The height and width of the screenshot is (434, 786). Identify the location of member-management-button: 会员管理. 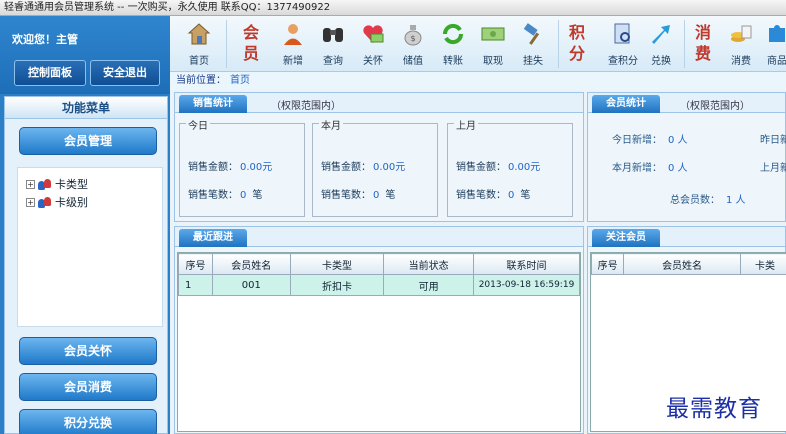
(88, 141).